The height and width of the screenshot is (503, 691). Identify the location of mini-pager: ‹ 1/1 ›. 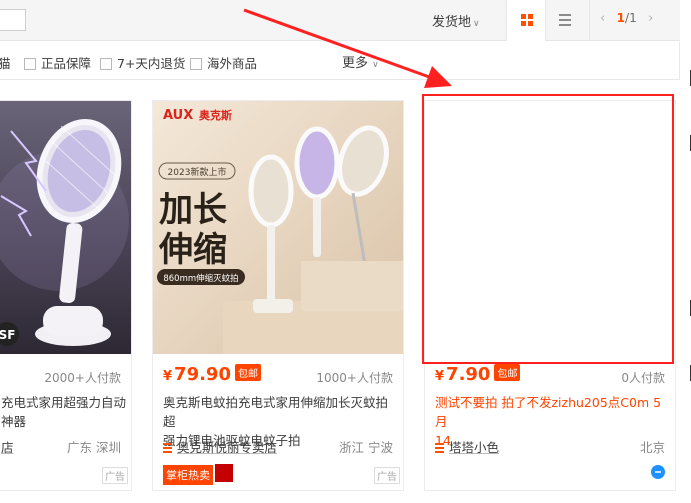
(627, 18).